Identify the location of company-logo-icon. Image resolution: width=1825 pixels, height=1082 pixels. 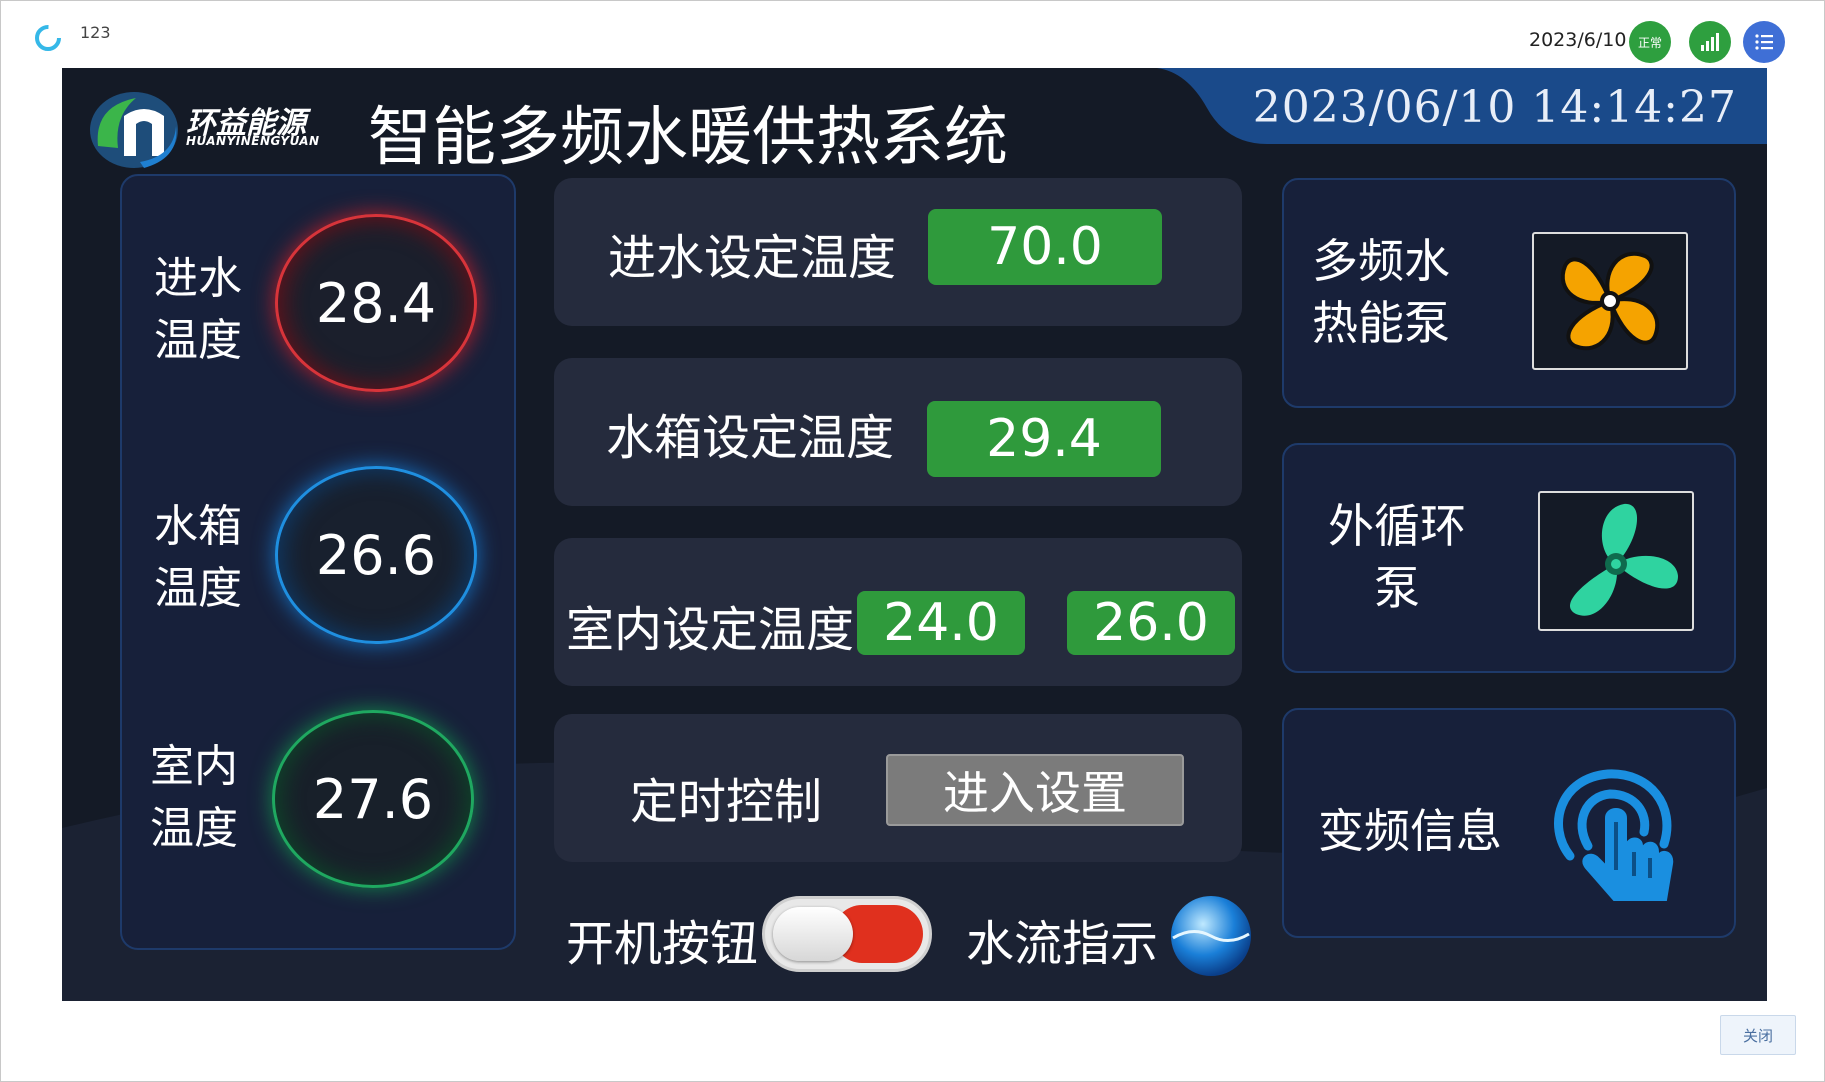
(134, 130).